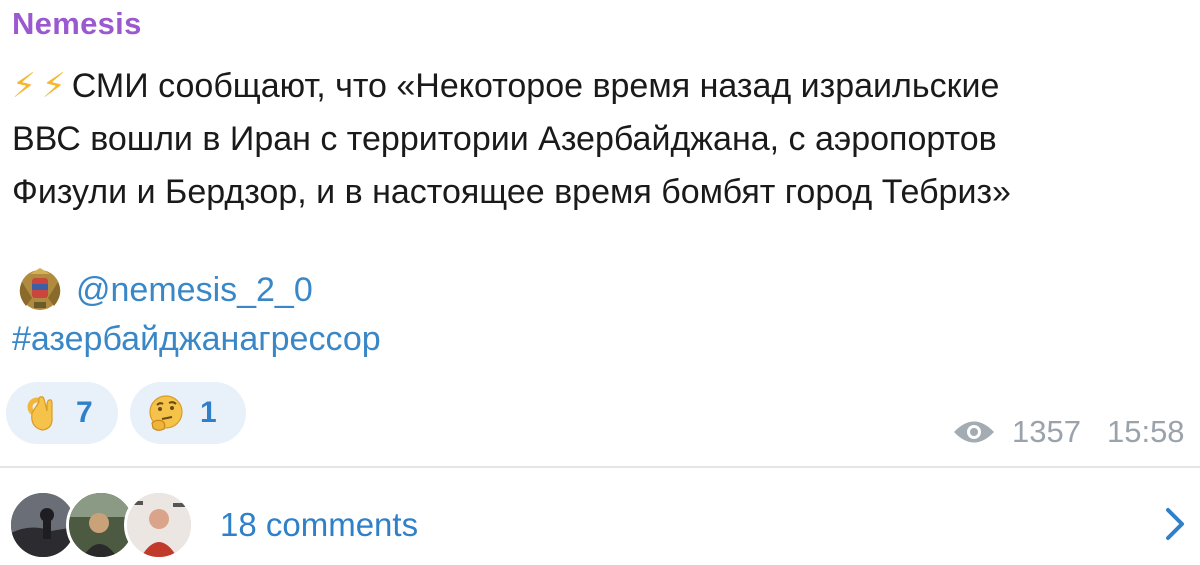 The image size is (1200, 565). I want to click on commenter-avatars, so click(103, 525).